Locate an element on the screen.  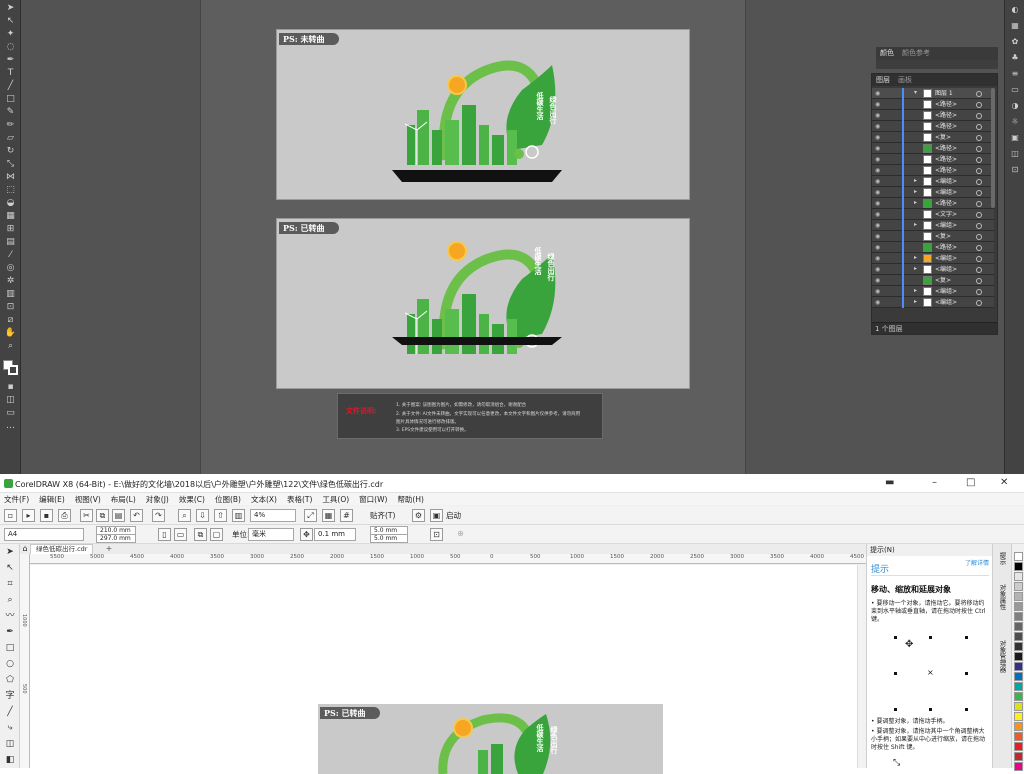
drop-shadow-icon: ◫ is located at coordinates (10, 744).